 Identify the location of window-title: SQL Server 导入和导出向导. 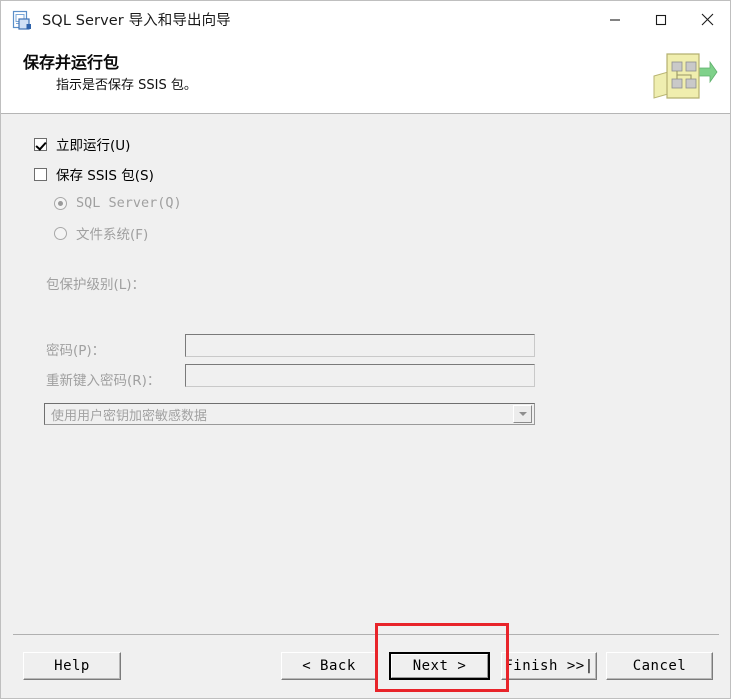
(136, 21).